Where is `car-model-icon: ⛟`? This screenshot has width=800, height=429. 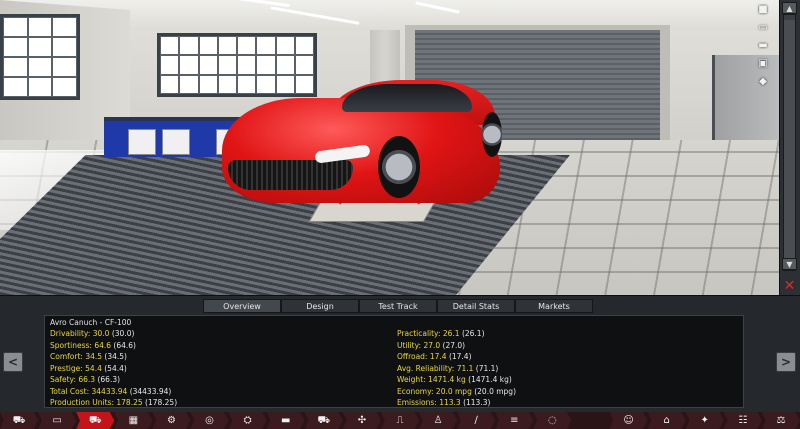
car-model-icon: ⛟ is located at coordinates (95, 420).